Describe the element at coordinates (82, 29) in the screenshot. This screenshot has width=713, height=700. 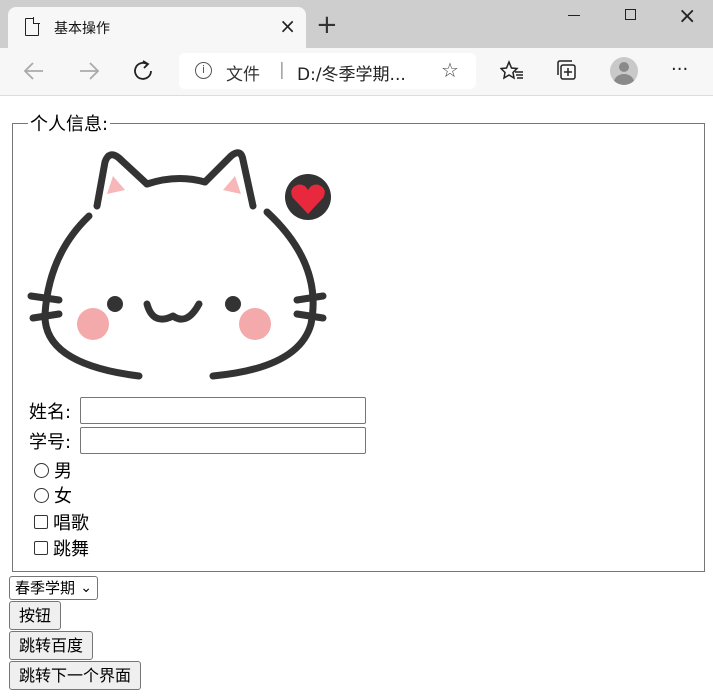
I see `tab-title: 基本操作` at that location.